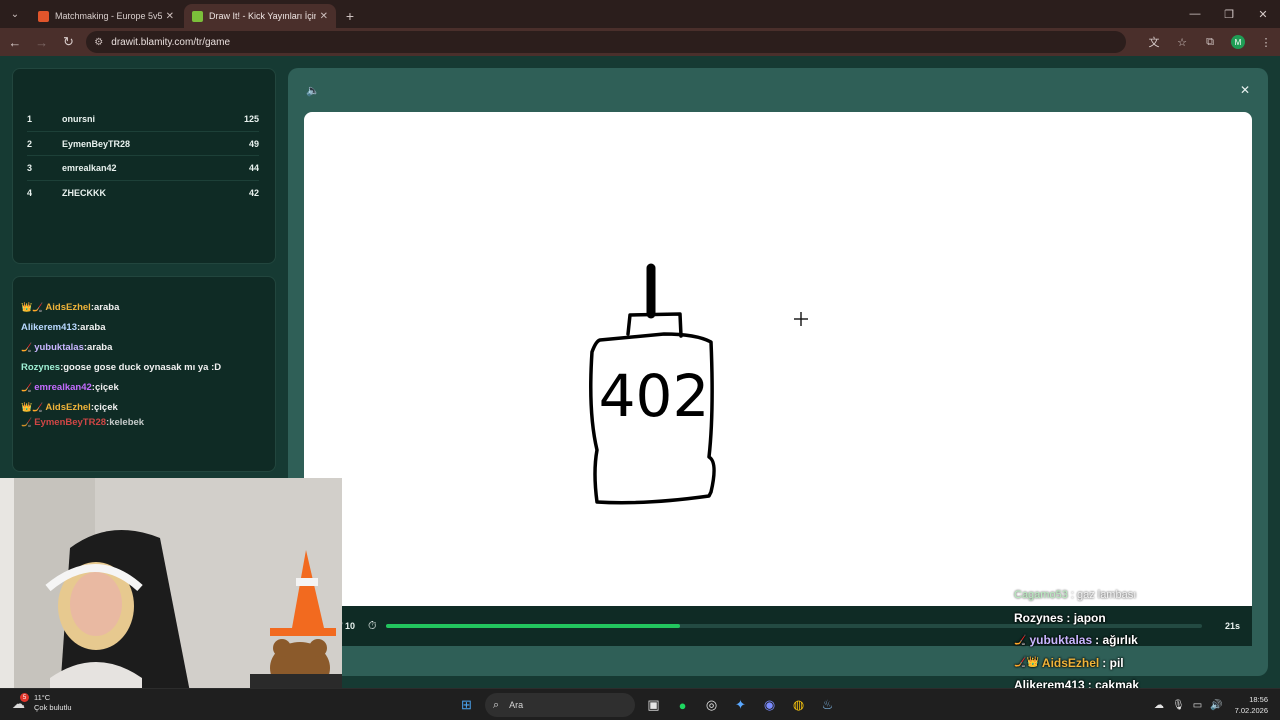 This screenshot has height=720, width=1280. What do you see at coordinates (1159, 705) in the screenshot?
I see `onedrive-icon: ☁` at bounding box center [1159, 705].